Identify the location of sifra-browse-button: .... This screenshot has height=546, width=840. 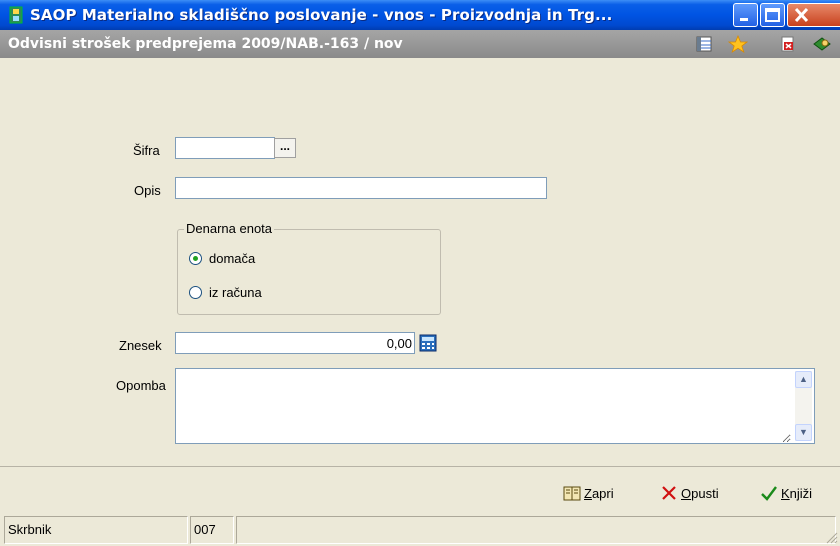
(285, 148).